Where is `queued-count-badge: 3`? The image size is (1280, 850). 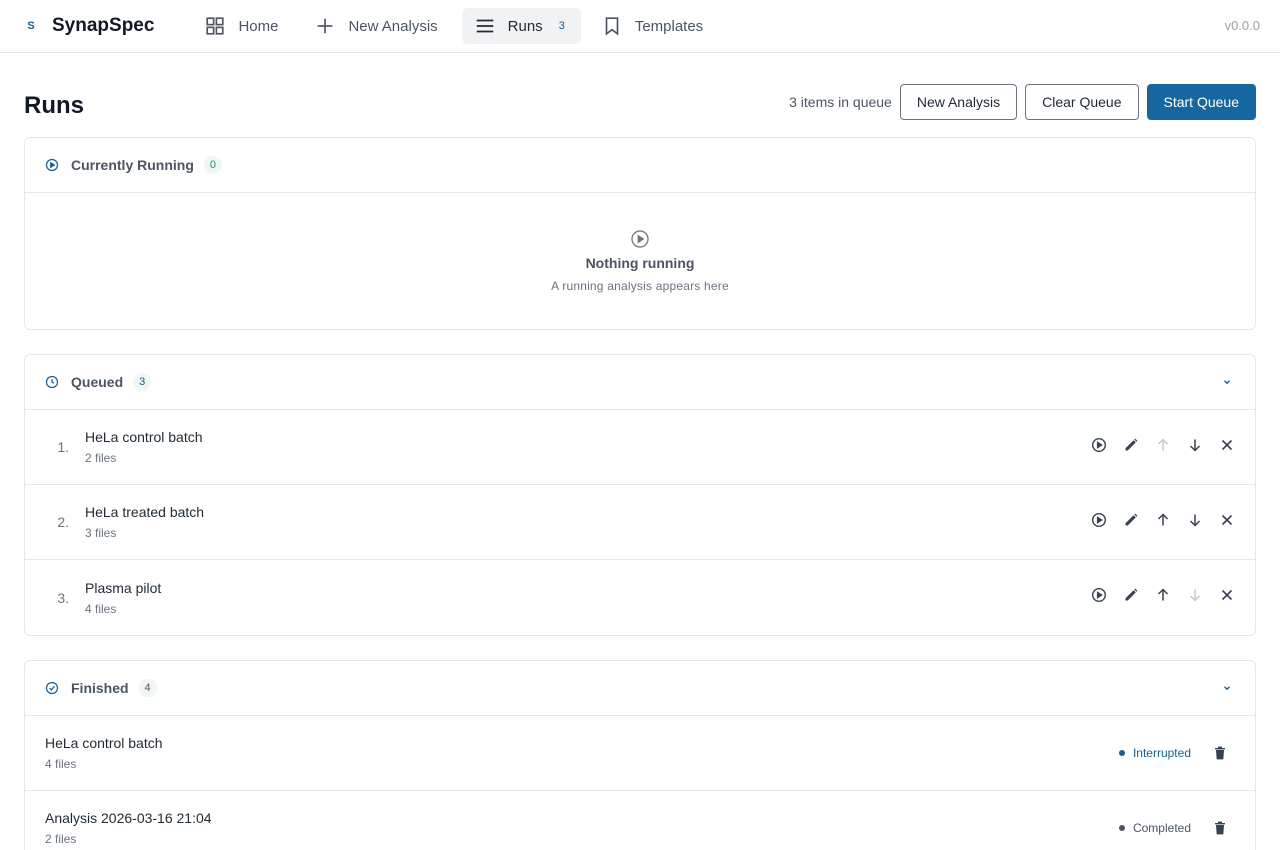 queued-count-badge: 3 is located at coordinates (142, 382).